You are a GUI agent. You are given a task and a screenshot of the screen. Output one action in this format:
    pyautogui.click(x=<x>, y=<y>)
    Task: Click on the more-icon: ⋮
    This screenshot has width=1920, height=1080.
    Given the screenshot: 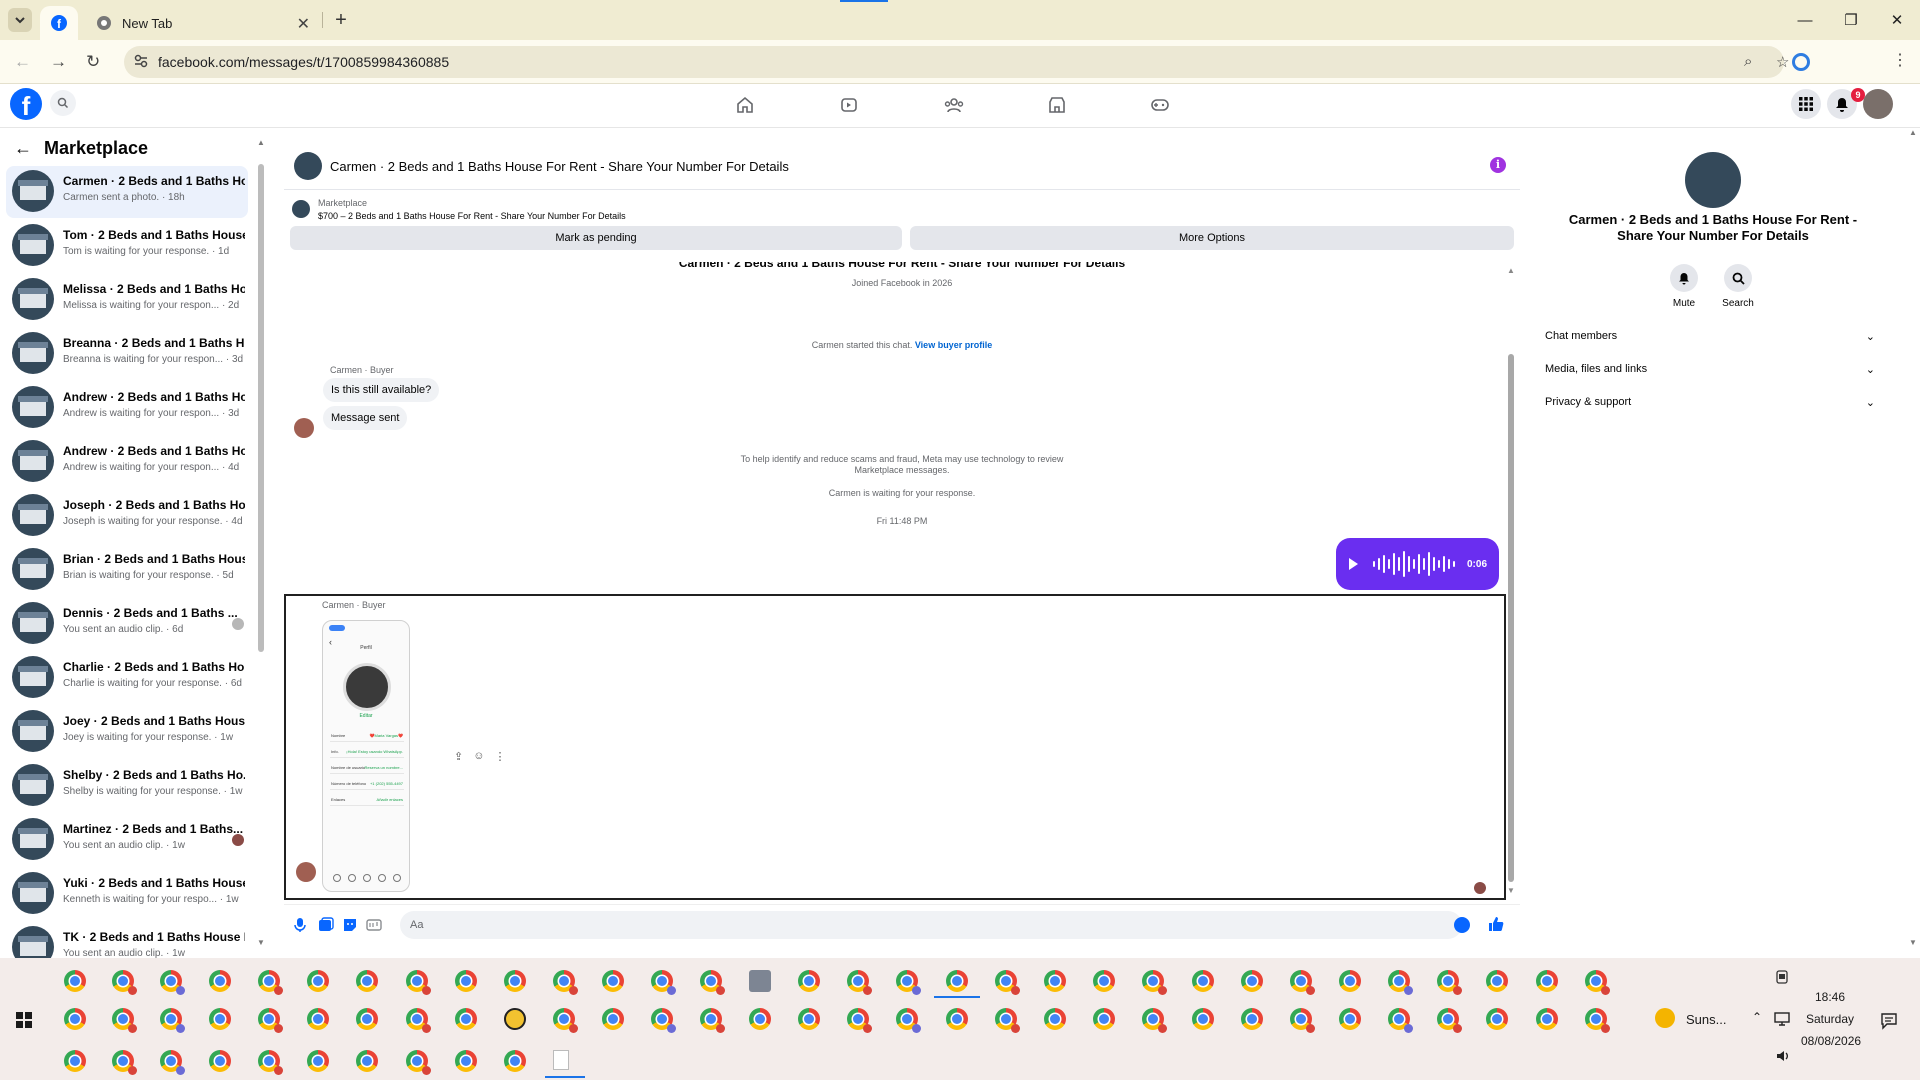 What is the action you would take?
    pyautogui.click(x=499, y=756)
    